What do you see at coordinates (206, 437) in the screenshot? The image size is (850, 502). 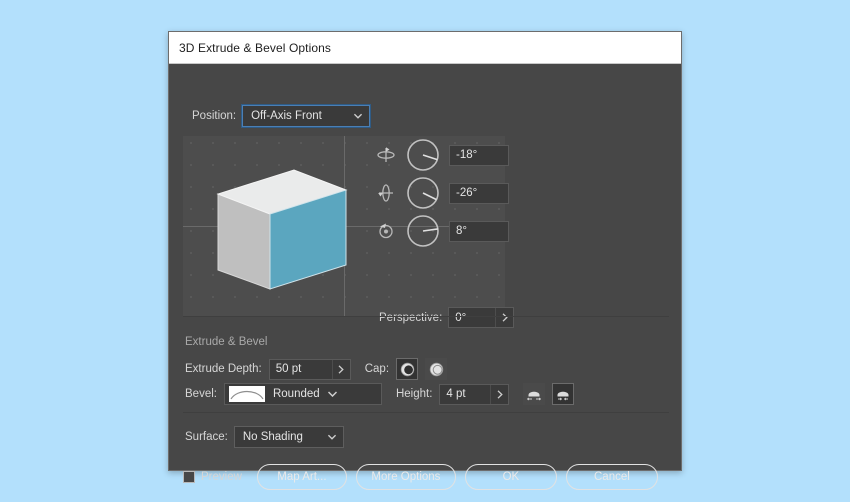 I see `surface-label: Surface:` at bounding box center [206, 437].